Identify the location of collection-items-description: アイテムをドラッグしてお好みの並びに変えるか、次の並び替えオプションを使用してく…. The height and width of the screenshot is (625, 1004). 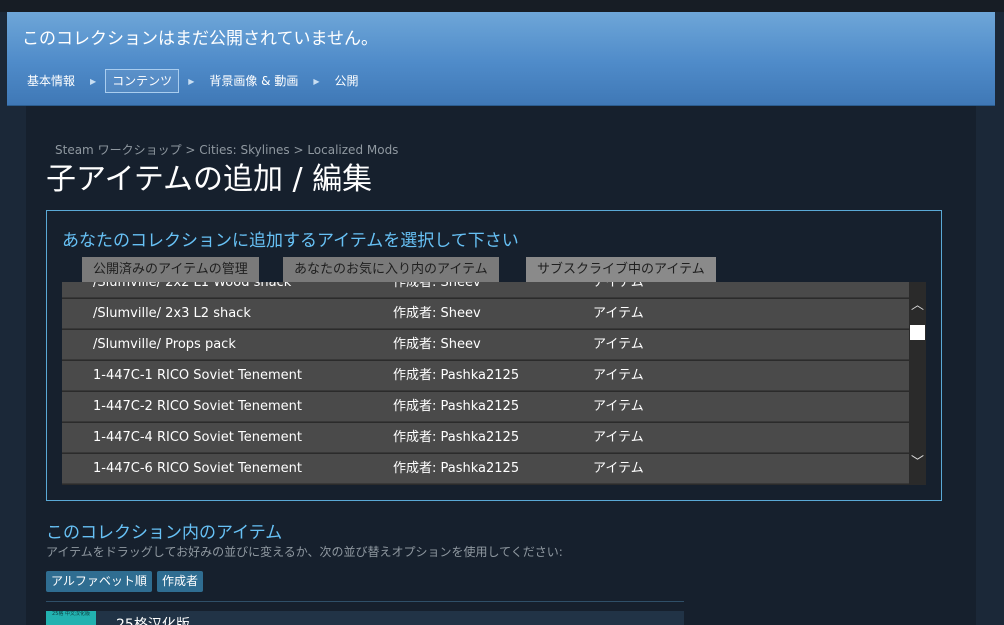
(304, 552).